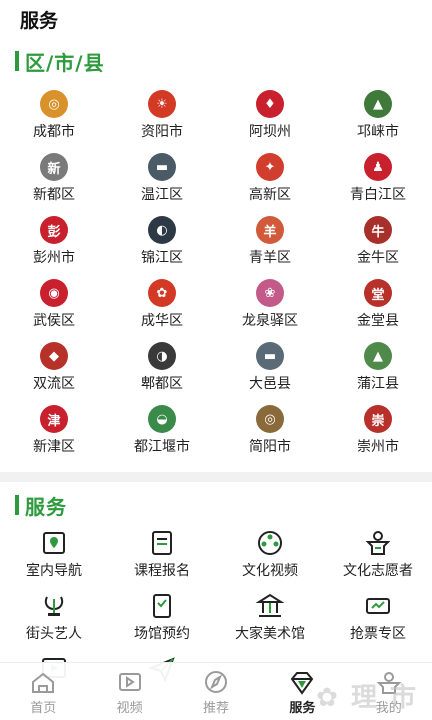 Image resolution: width=432 pixels, height=720 pixels. What do you see at coordinates (270, 634) in the screenshot?
I see `service-label: 大家美术馆` at bounding box center [270, 634].